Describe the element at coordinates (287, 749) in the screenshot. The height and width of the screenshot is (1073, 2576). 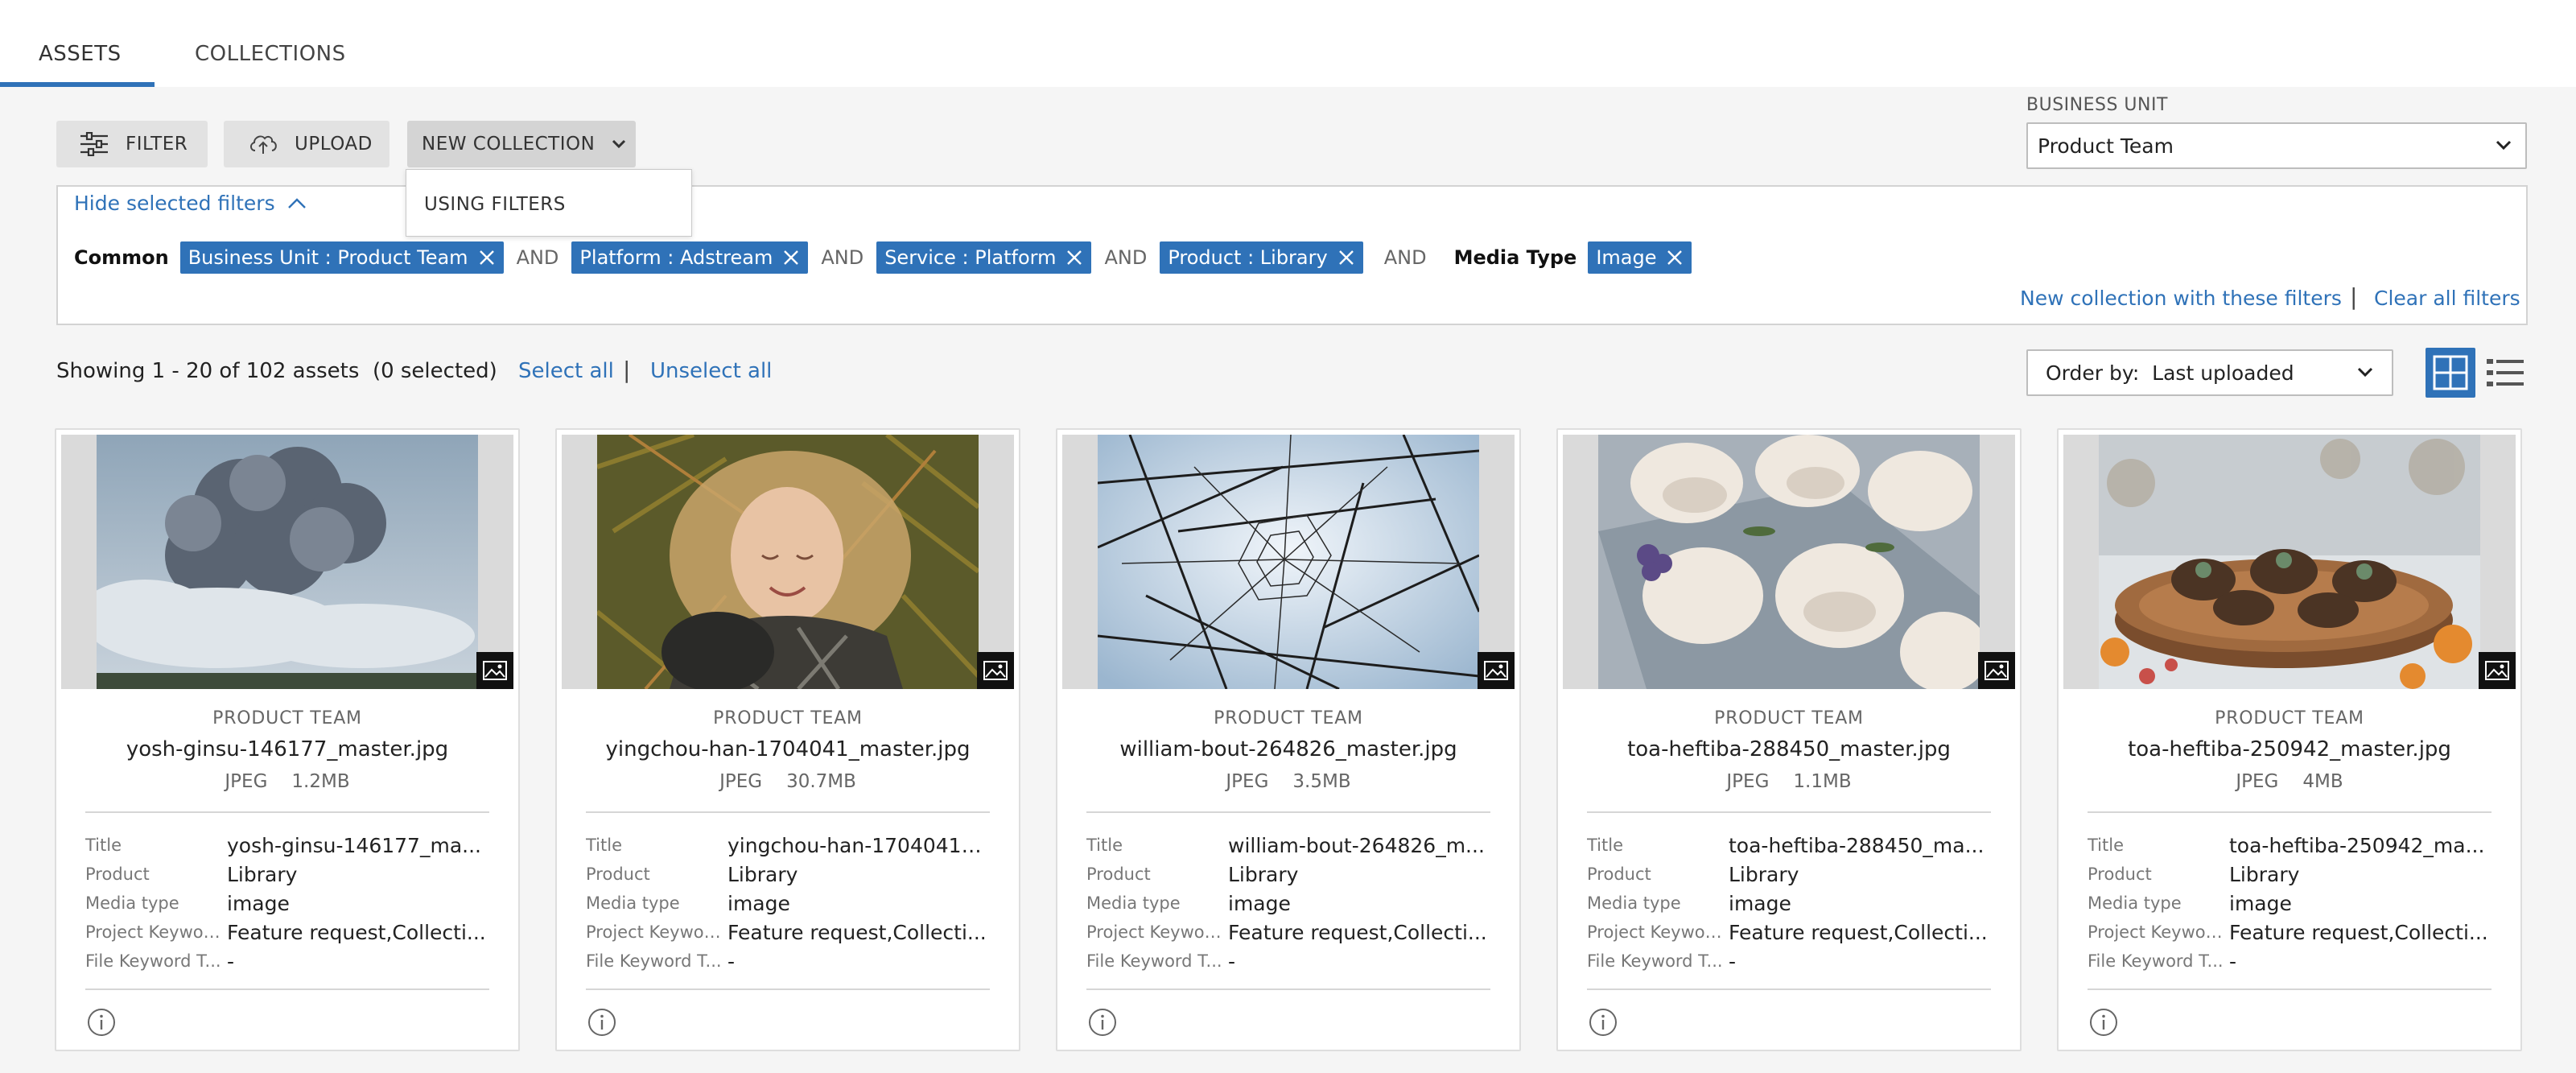
I see `asset-filename: yosh-ginsu-146177_master.jpg` at that location.